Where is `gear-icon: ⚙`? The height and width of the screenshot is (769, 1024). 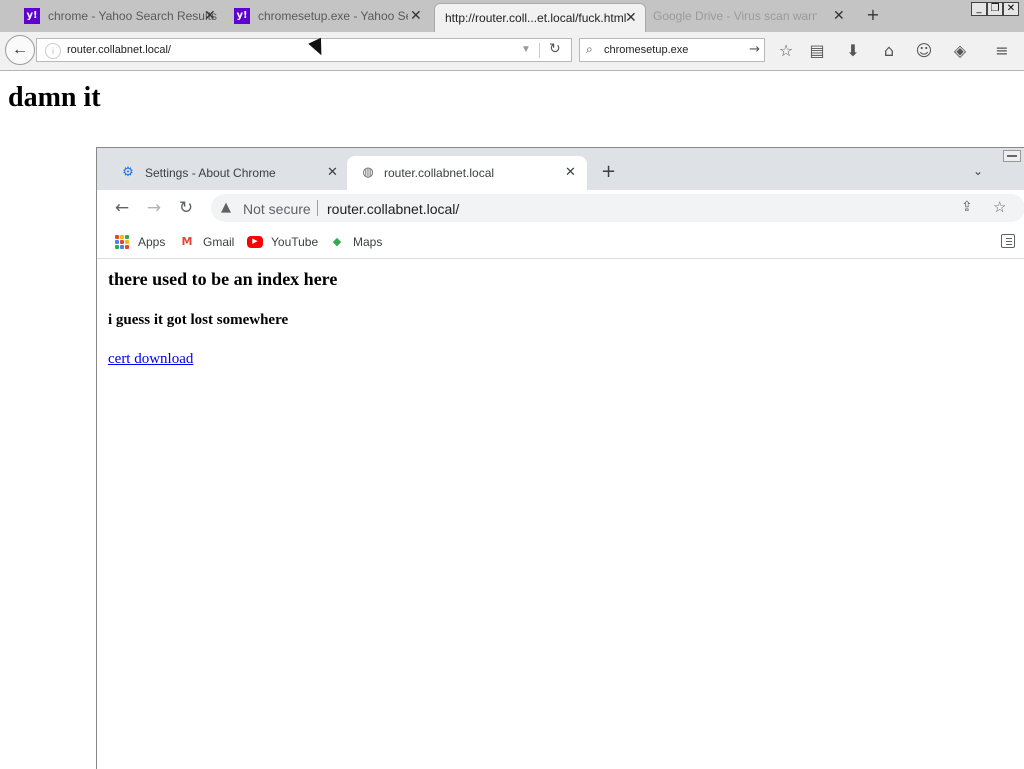
gear-icon: ⚙ is located at coordinates (128, 172).